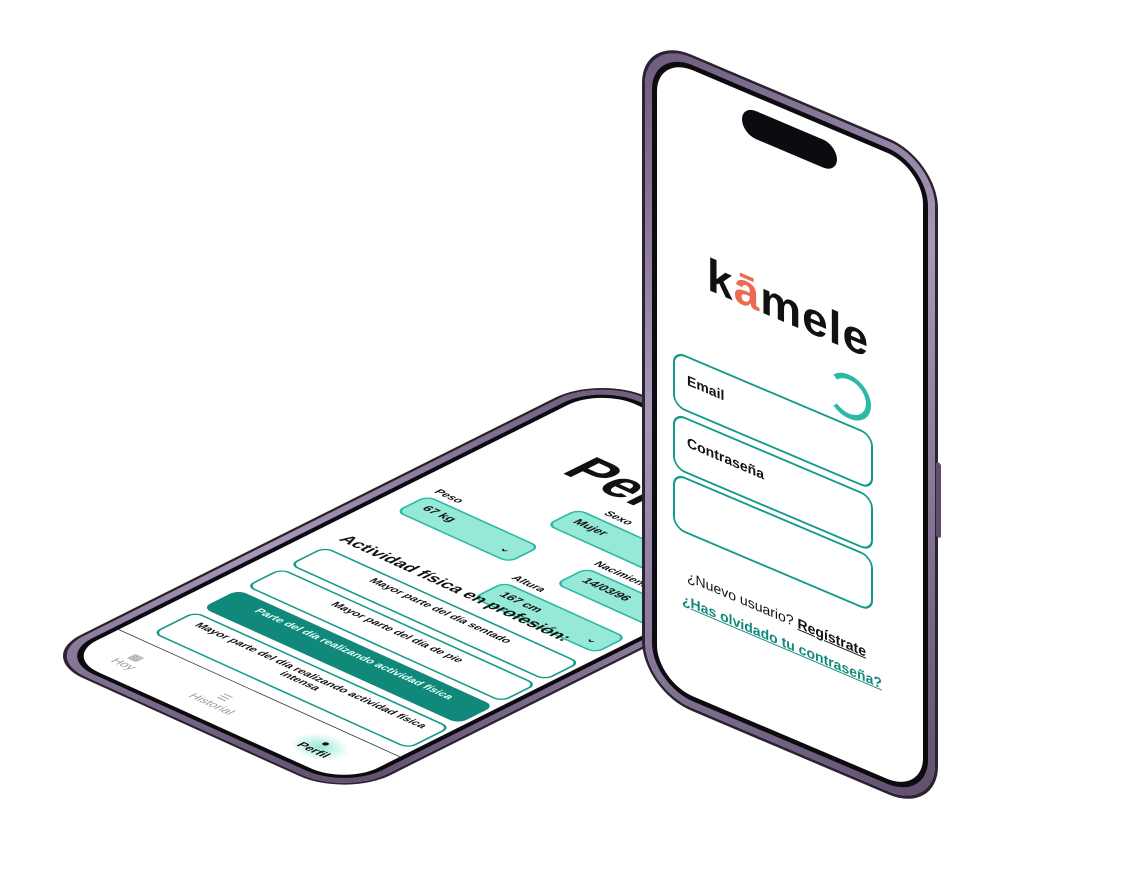 The image size is (1144, 869). Describe the element at coordinates (789, 337) in the screenshot. I see `kamele-logo: kāmele` at that location.